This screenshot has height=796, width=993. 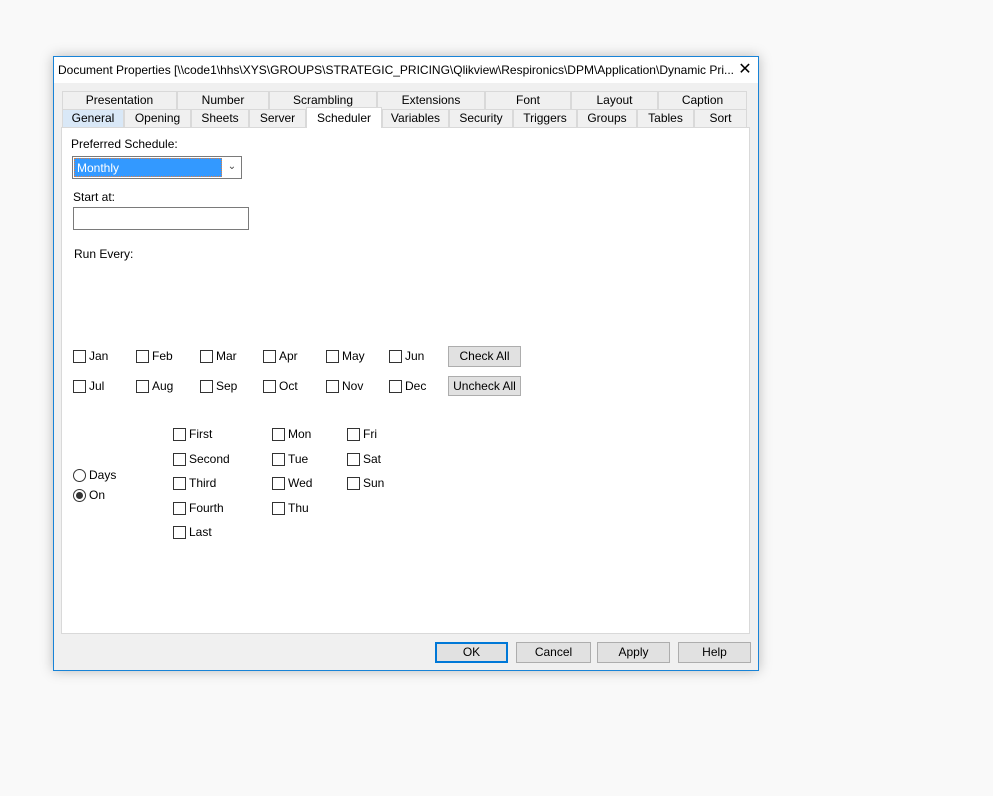 What do you see at coordinates (545, 118) in the screenshot?
I see `tab-triggers: Triggers` at bounding box center [545, 118].